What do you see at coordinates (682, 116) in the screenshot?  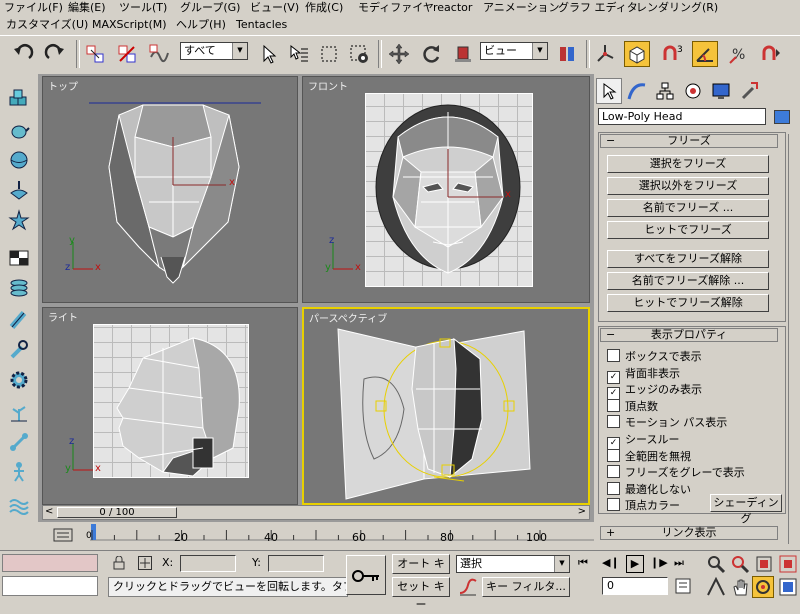 I see `object-name-field: Low-Poly Head` at bounding box center [682, 116].